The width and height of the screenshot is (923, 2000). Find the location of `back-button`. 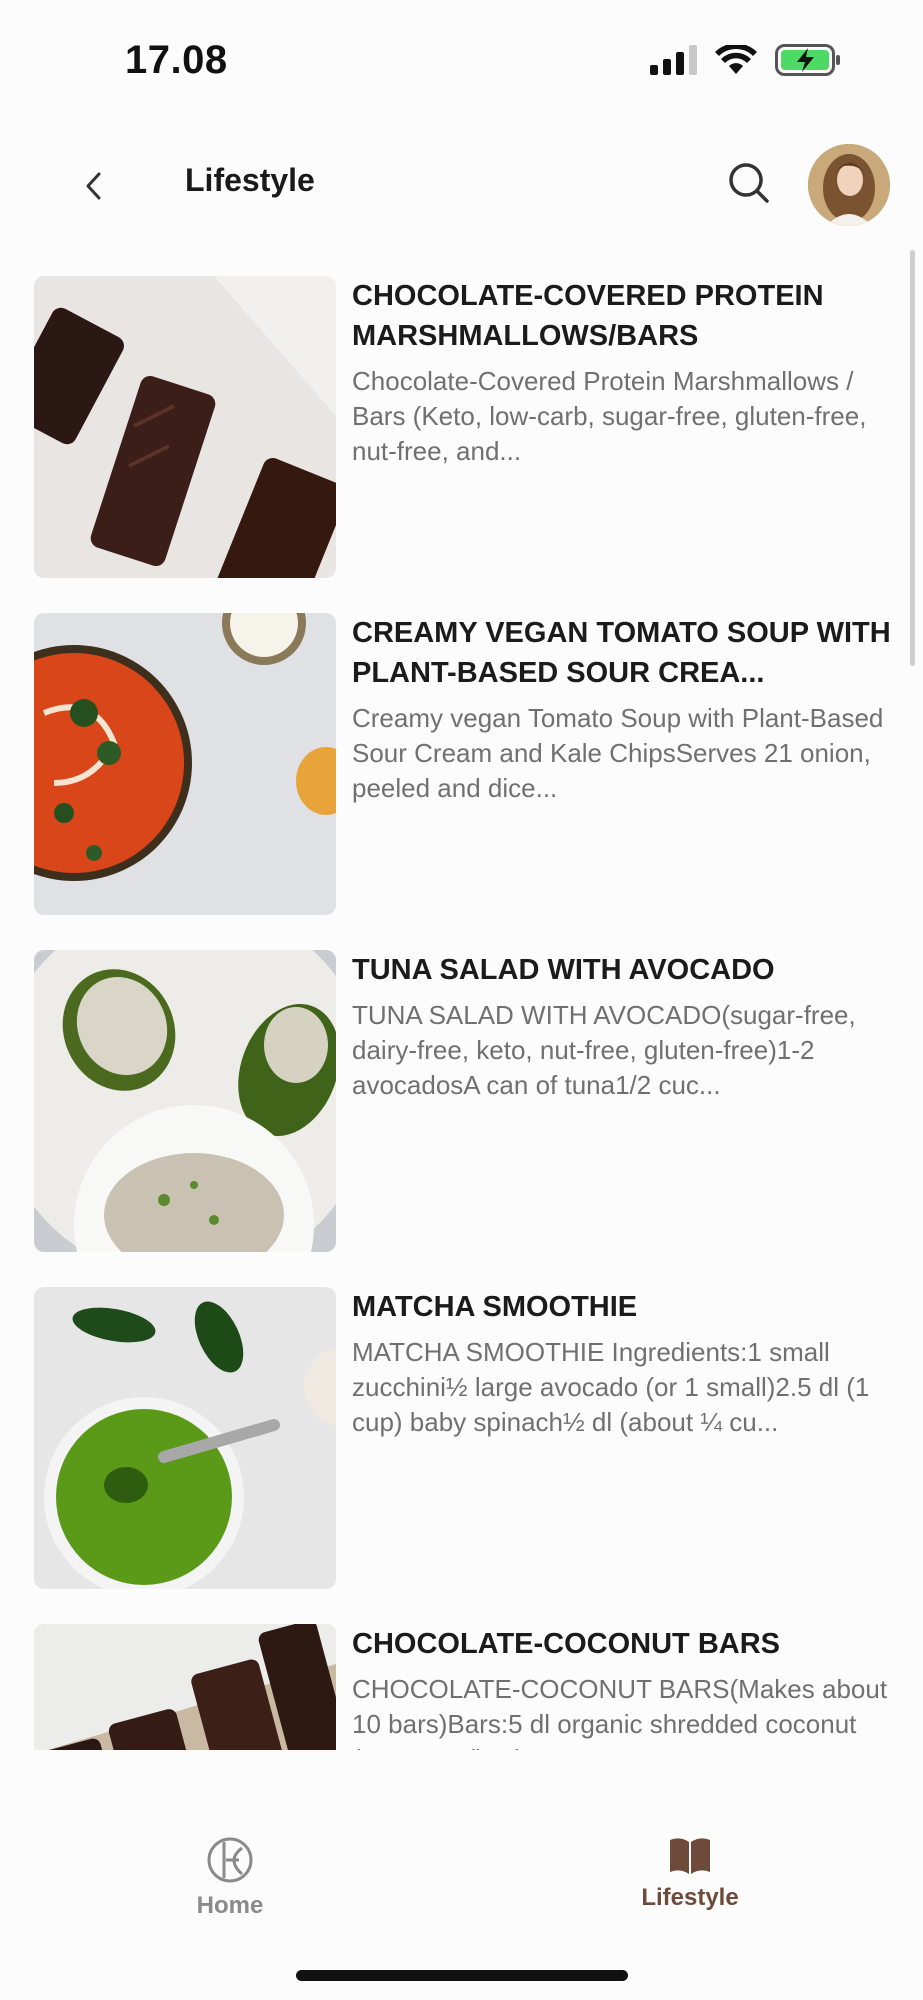

back-button is located at coordinates (94, 186).